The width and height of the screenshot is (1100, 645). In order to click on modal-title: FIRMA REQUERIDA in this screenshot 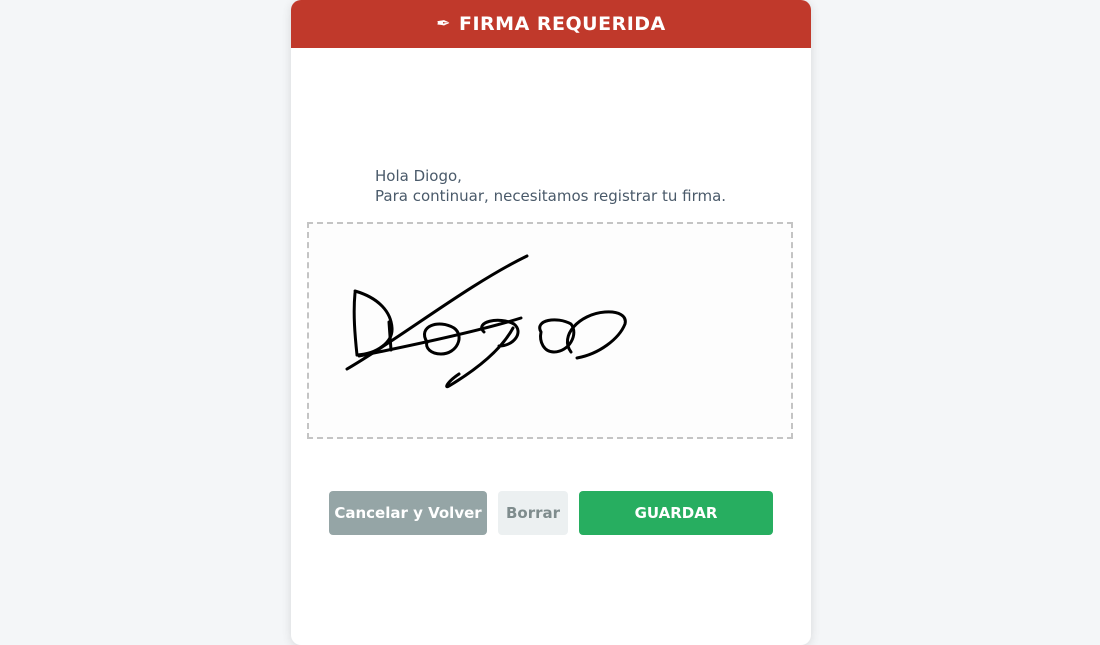, I will do `click(562, 24)`.